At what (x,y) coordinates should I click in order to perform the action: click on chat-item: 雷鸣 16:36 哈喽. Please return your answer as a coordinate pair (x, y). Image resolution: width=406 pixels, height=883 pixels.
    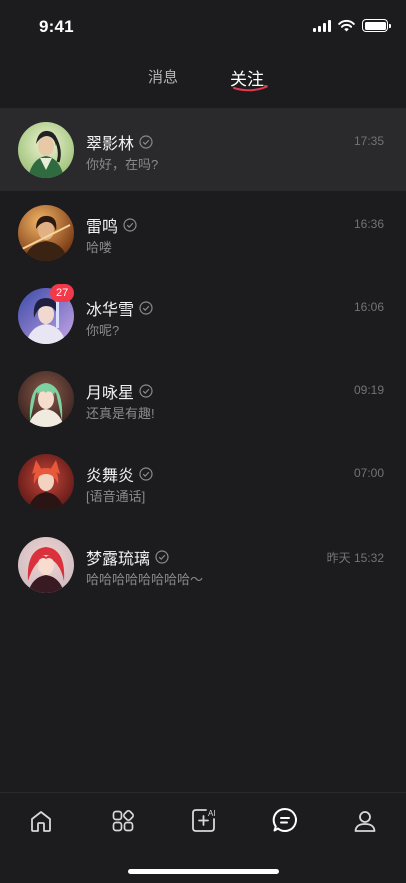
    Looking at the image, I should click on (203, 232).